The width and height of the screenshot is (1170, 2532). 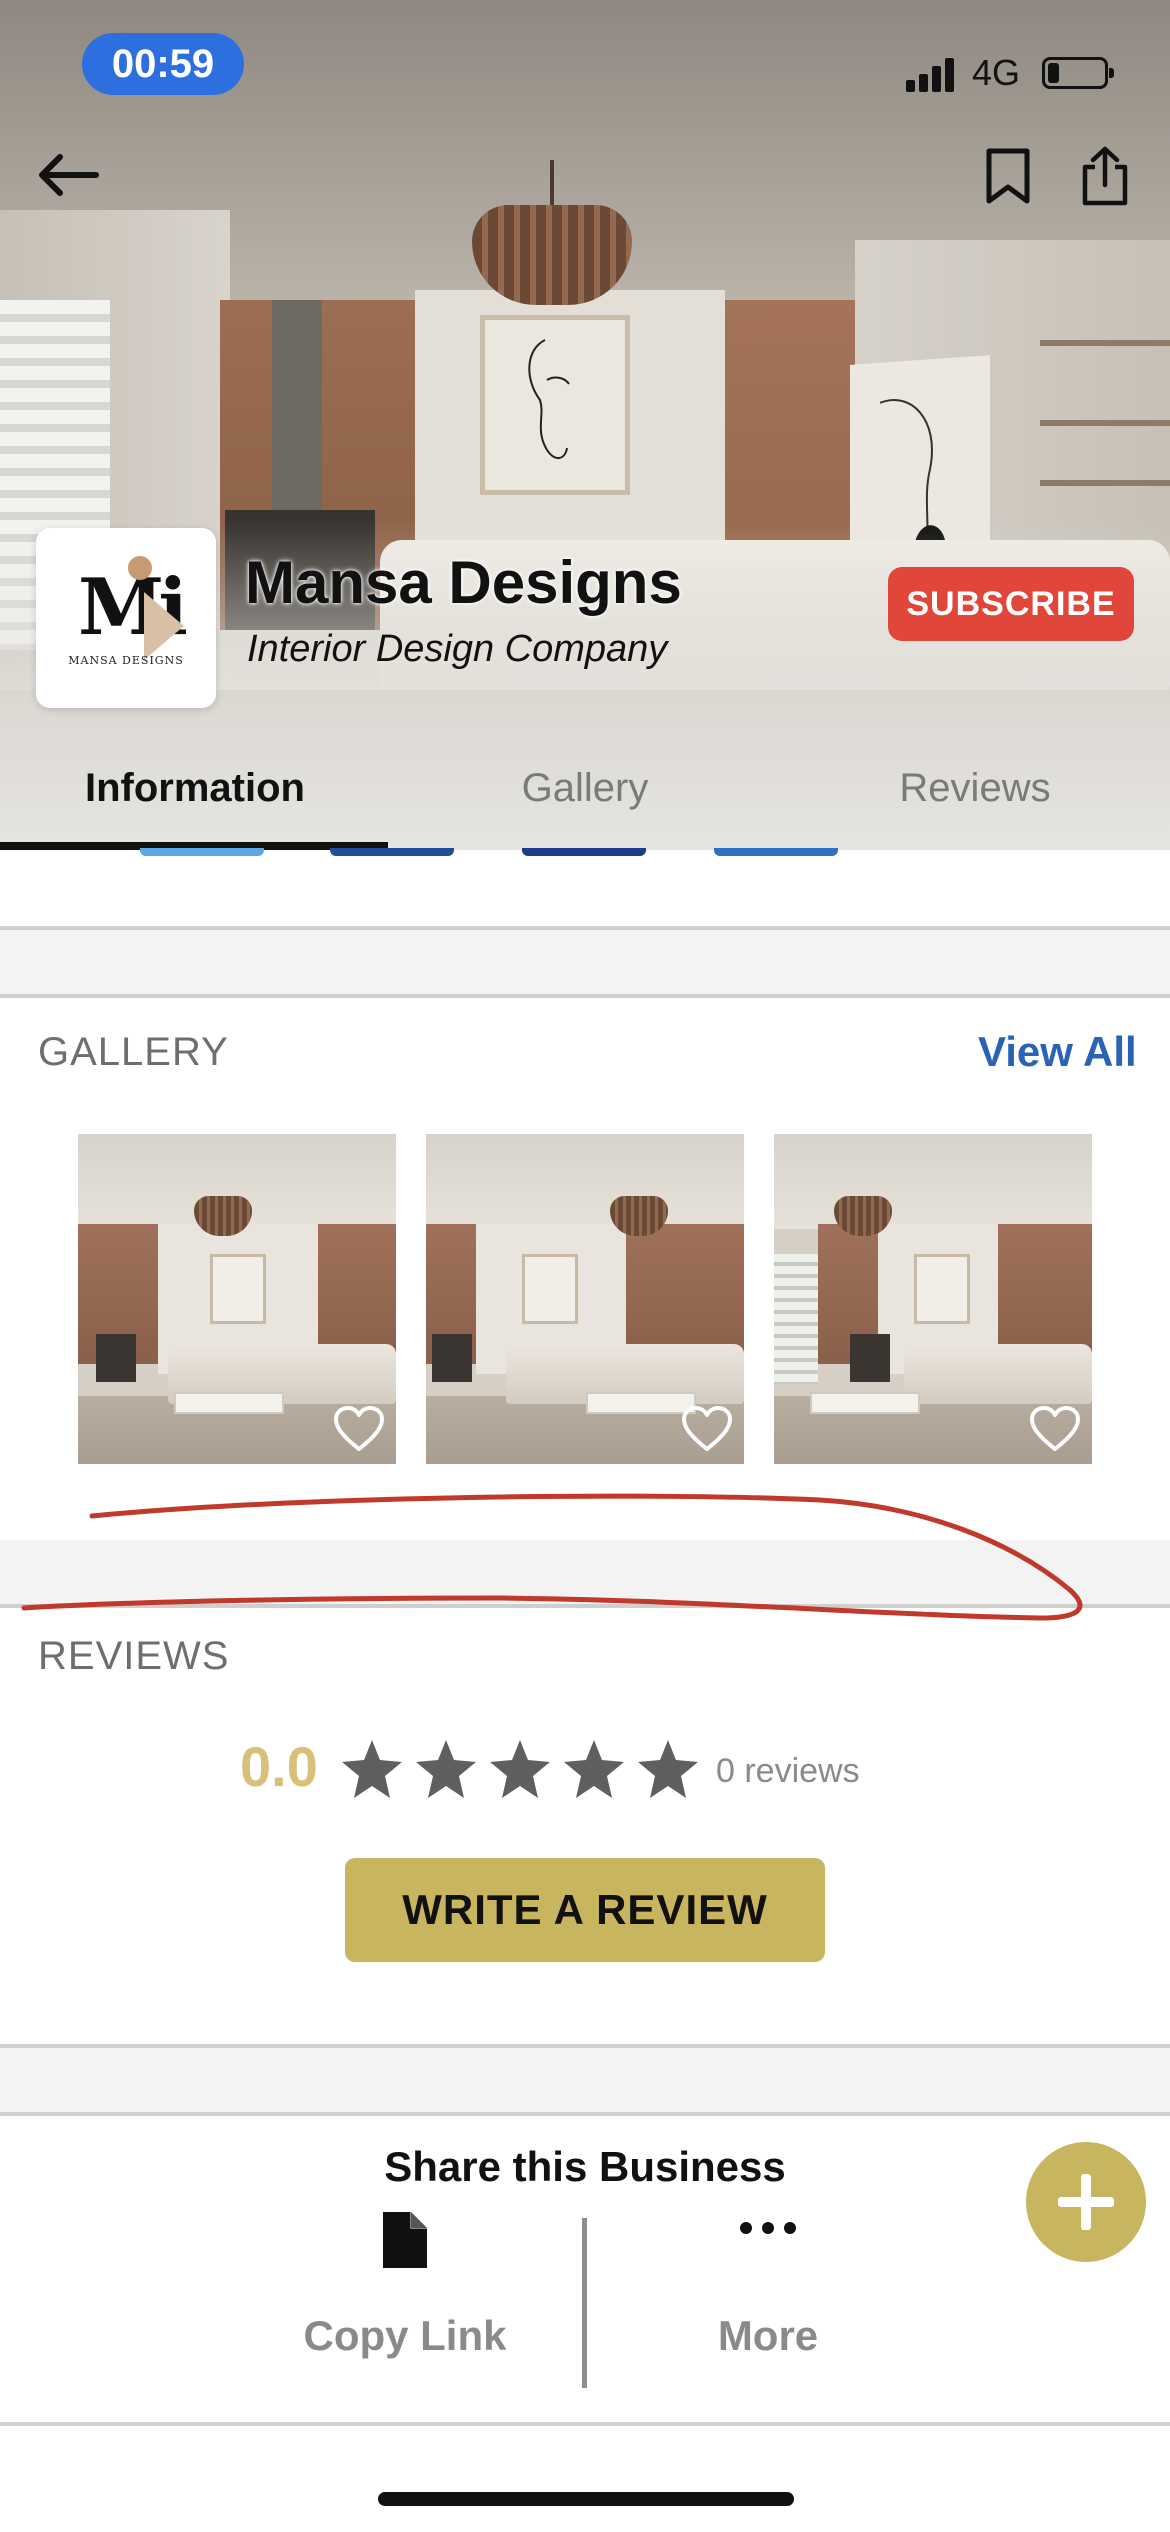 What do you see at coordinates (552, 255) in the screenshot?
I see `hero-pendant-lamp` at bounding box center [552, 255].